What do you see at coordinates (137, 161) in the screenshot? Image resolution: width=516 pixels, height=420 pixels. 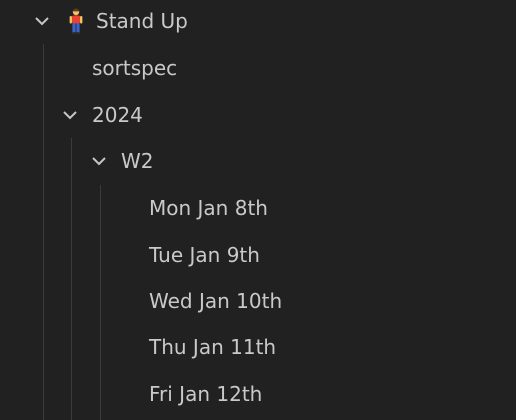 I see `tree-item-label: W2` at bounding box center [137, 161].